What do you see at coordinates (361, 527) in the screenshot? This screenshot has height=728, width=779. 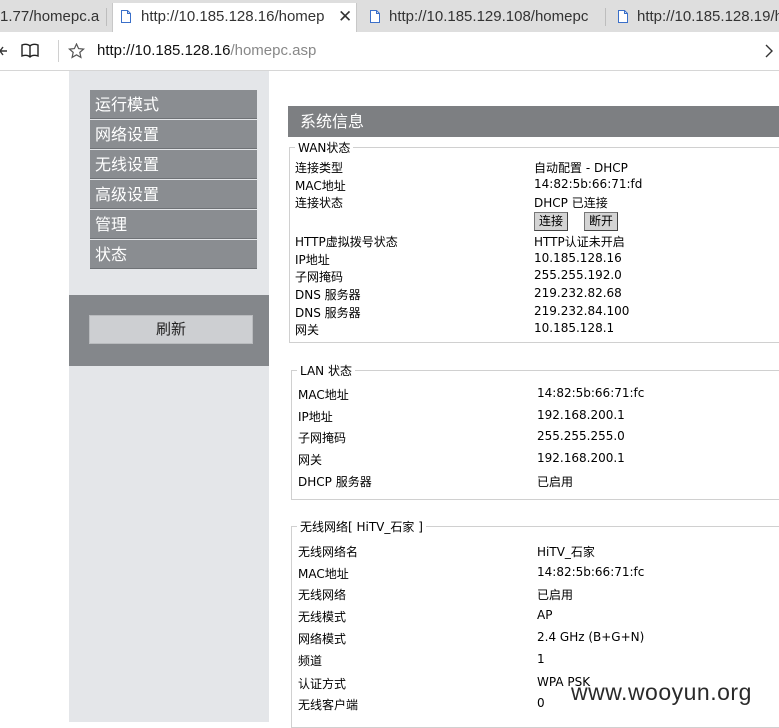 I see `wireless-status-legend: 无线网络[ HiTV_石家 ]` at bounding box center [361, 527].